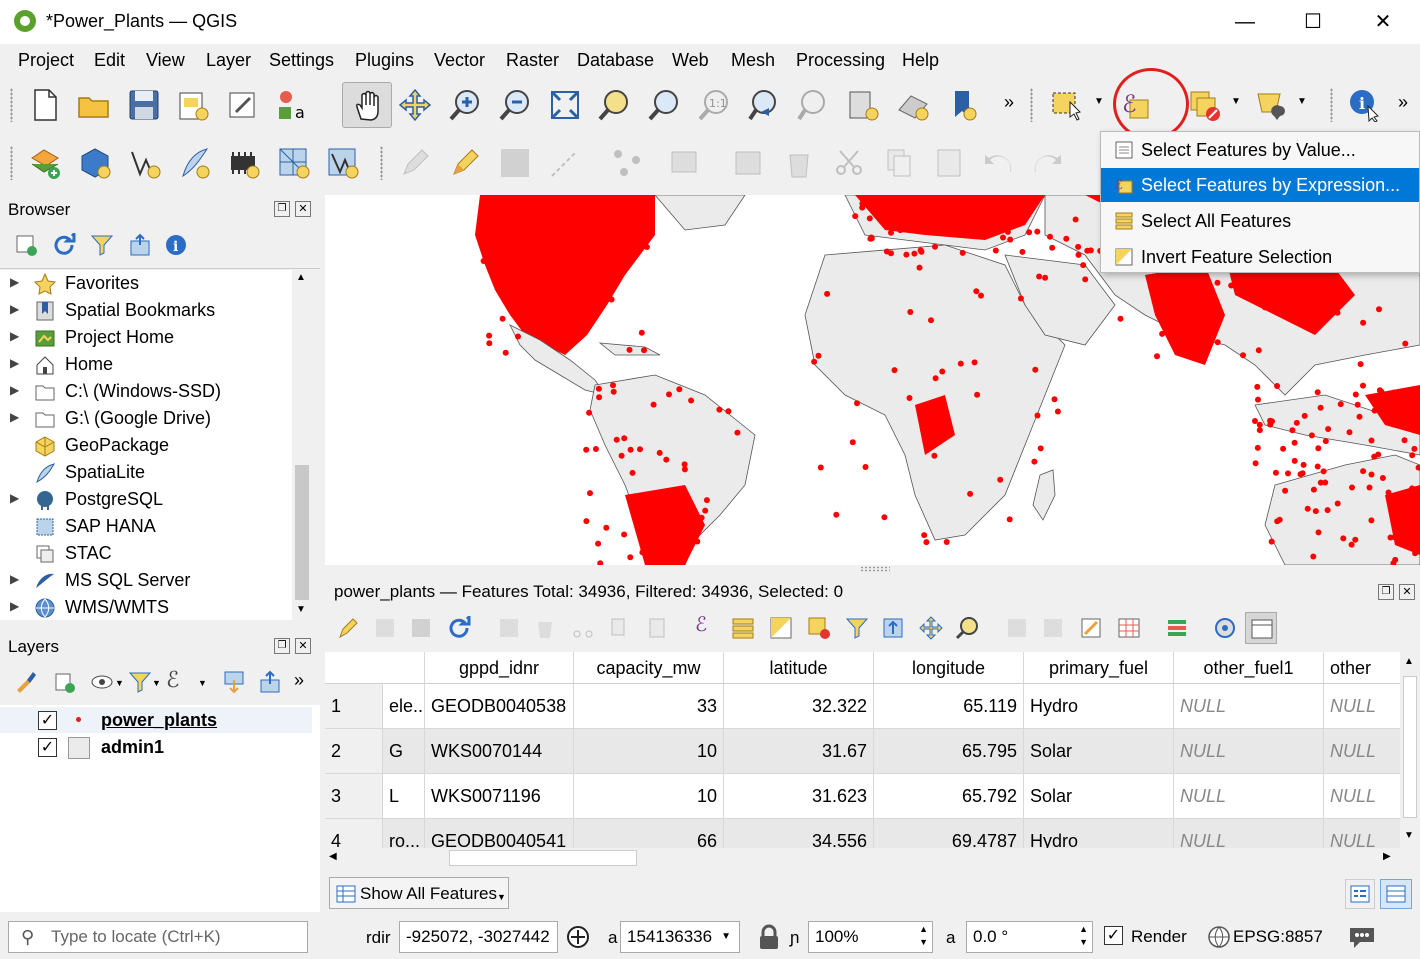 This screenshot has height=959, width=1420. What do you see at coordinates (1099, 101) in the screenshot?
I see `select-features-dropdown-icon: ▼` at bounding box center [1099, 101].